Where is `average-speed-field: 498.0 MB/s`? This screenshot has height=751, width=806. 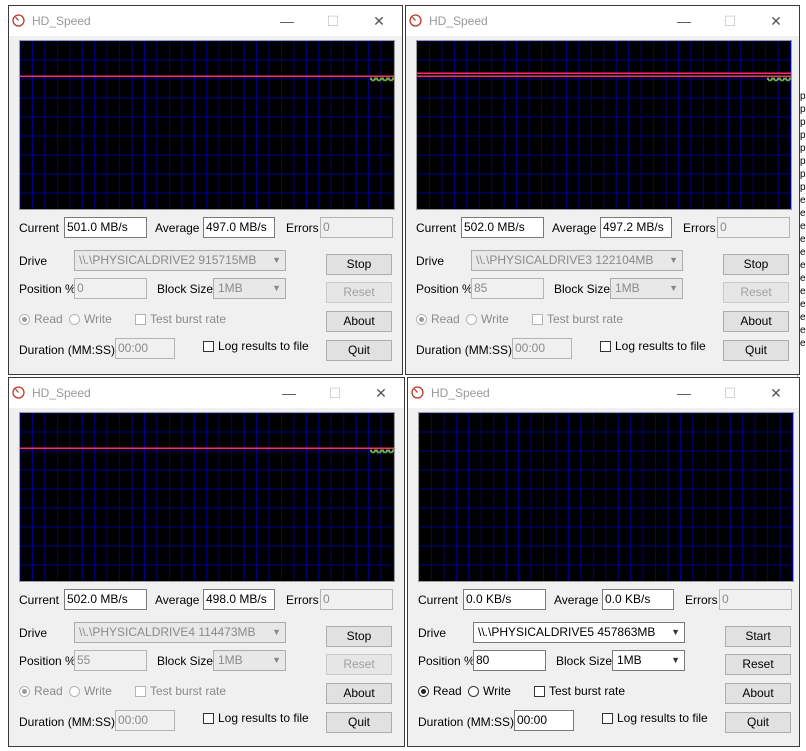
average-speed-field: 498.0 MB/s is located at coordinates (239, 599).